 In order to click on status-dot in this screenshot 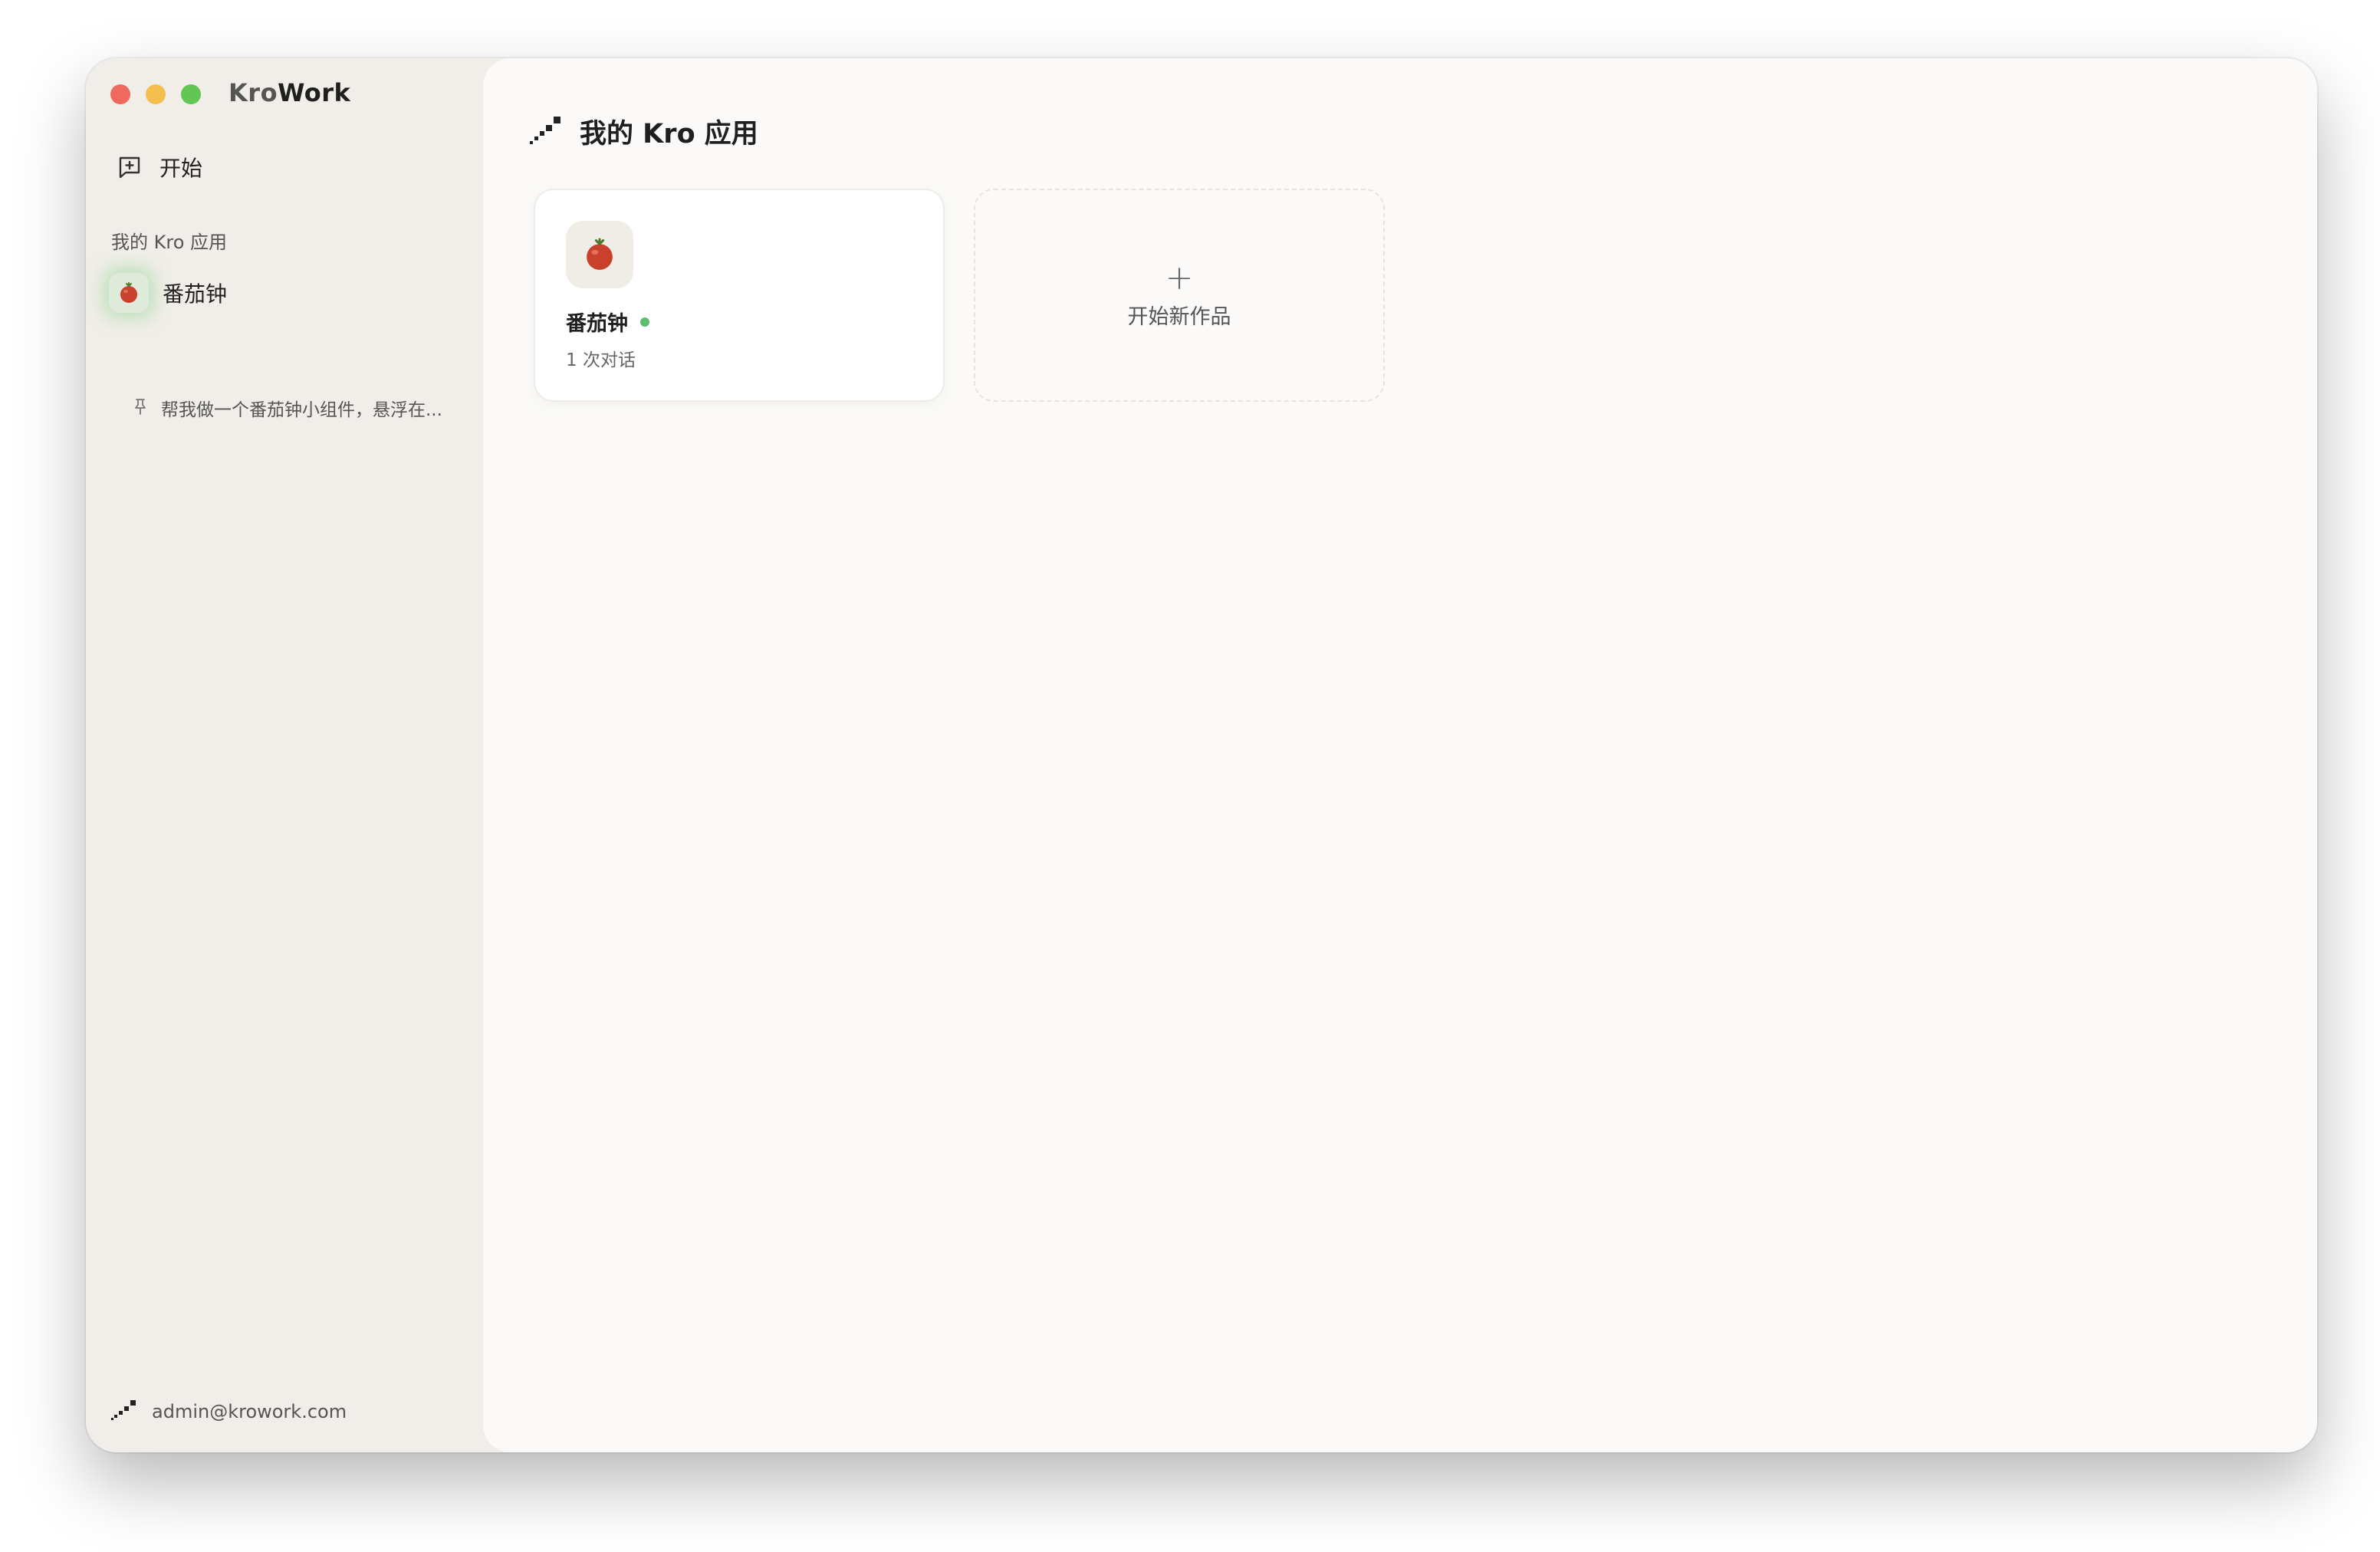, I will do `click(644, 322)`.